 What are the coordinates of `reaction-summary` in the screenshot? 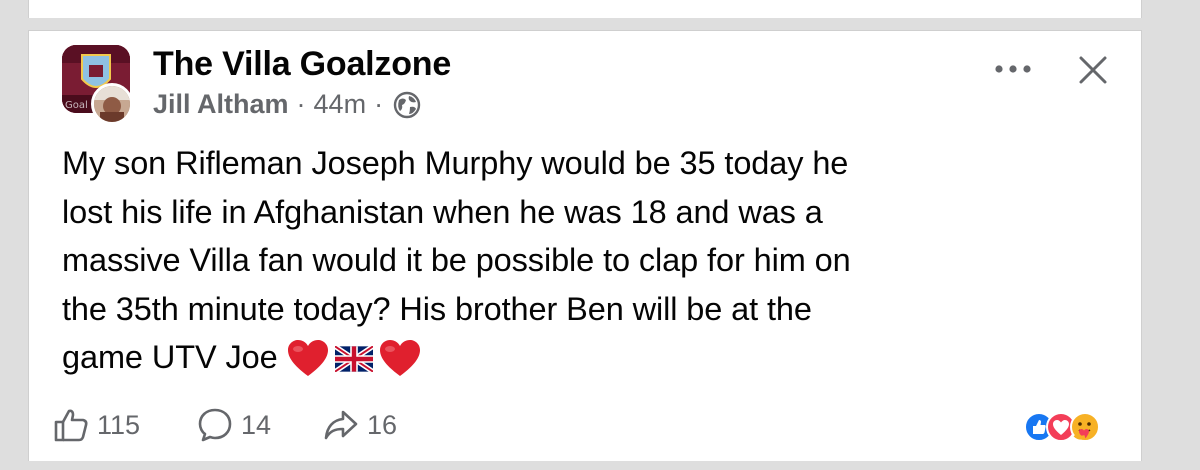 It's located at (1073, 427).